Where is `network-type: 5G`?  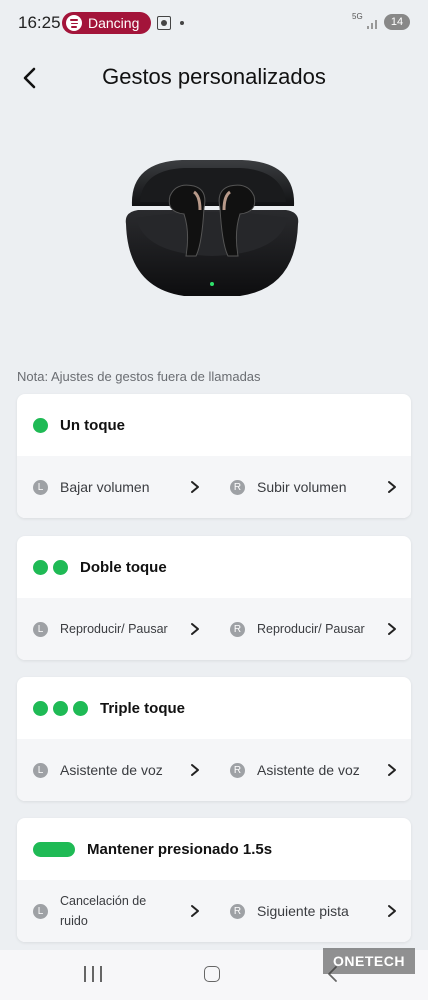 network-type: 5G is located at coordinates (357, 16).